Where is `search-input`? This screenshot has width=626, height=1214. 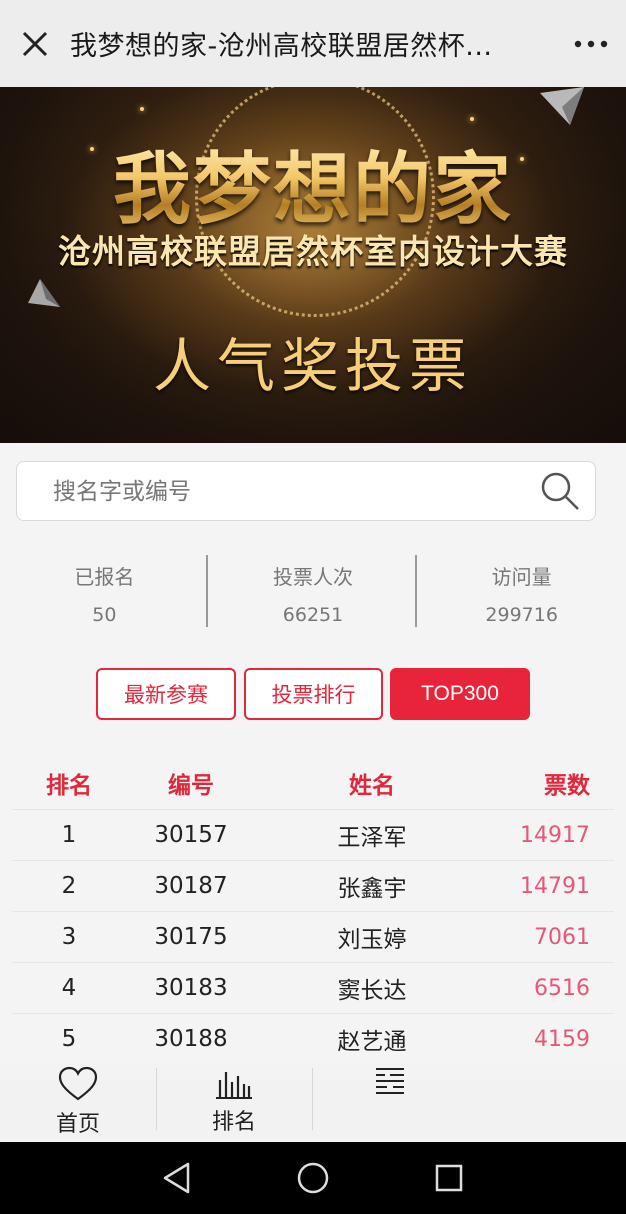 search-input is located at coordinates (271, 491).